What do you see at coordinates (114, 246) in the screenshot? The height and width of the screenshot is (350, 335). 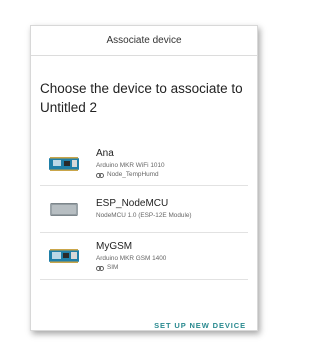 I see `device-name: MyGSM` at bounding box center [114, 246].